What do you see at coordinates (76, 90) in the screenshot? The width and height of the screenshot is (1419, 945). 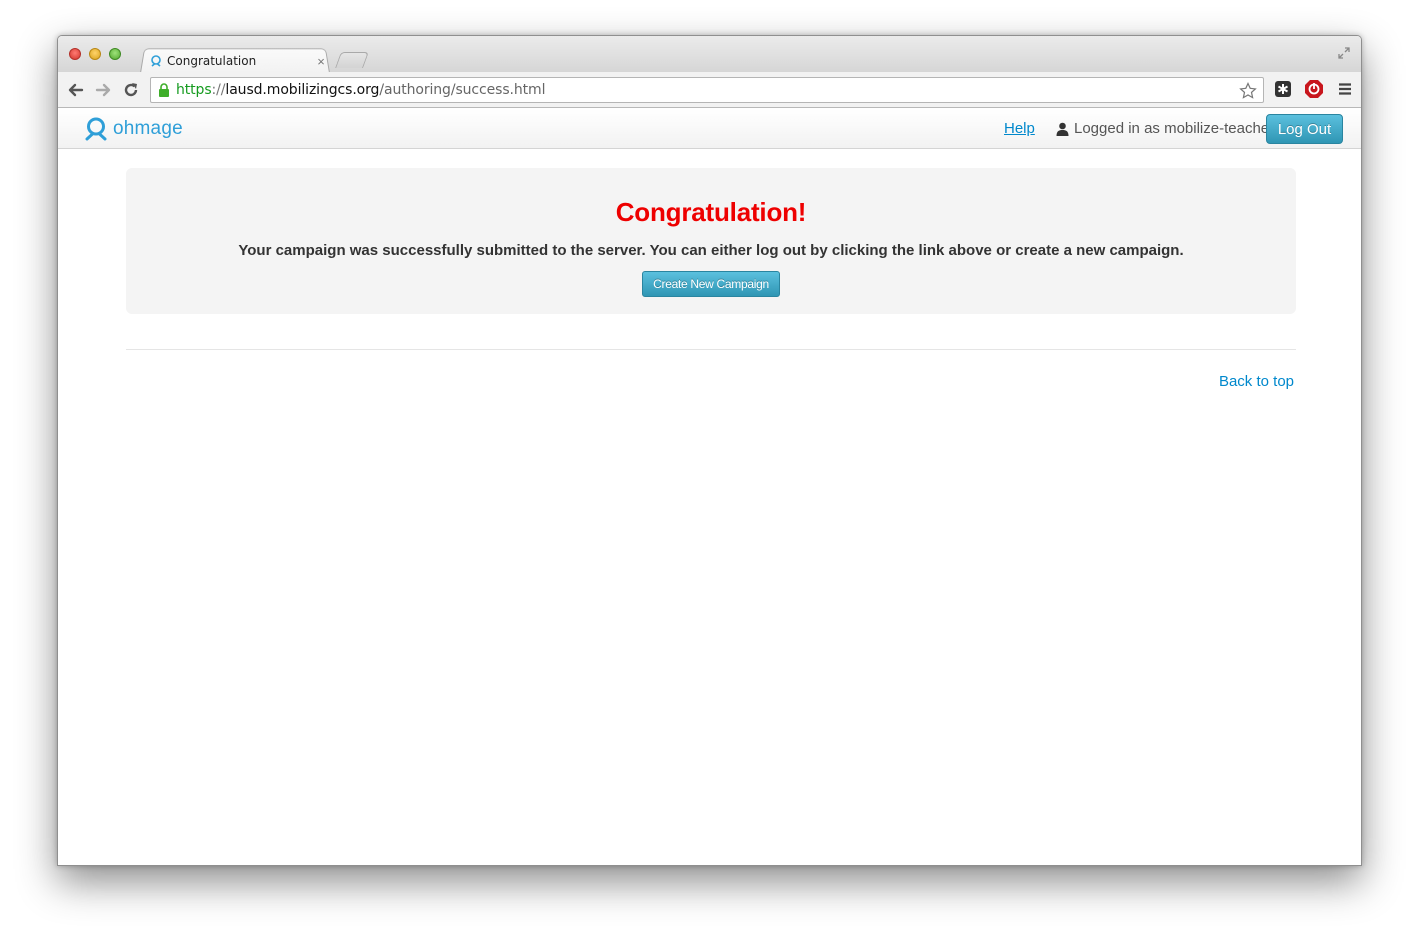 I see `back-icon` at bounding box center [76, 90].